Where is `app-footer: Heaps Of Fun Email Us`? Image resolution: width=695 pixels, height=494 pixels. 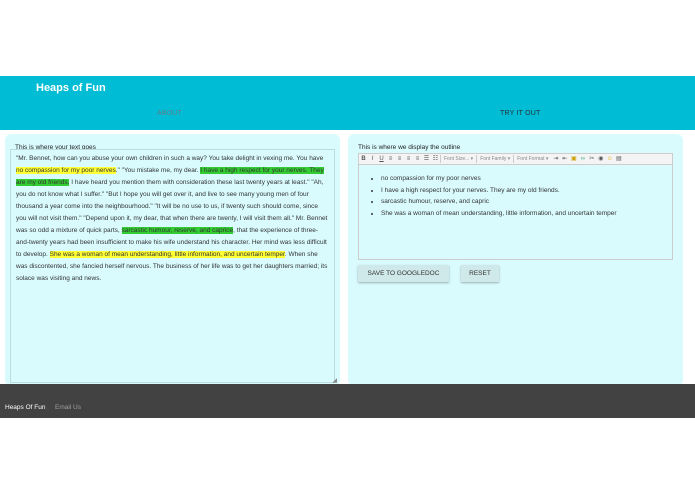
app-footer: Heaps Of Fun Email Us is located at coordinates (347, 401).